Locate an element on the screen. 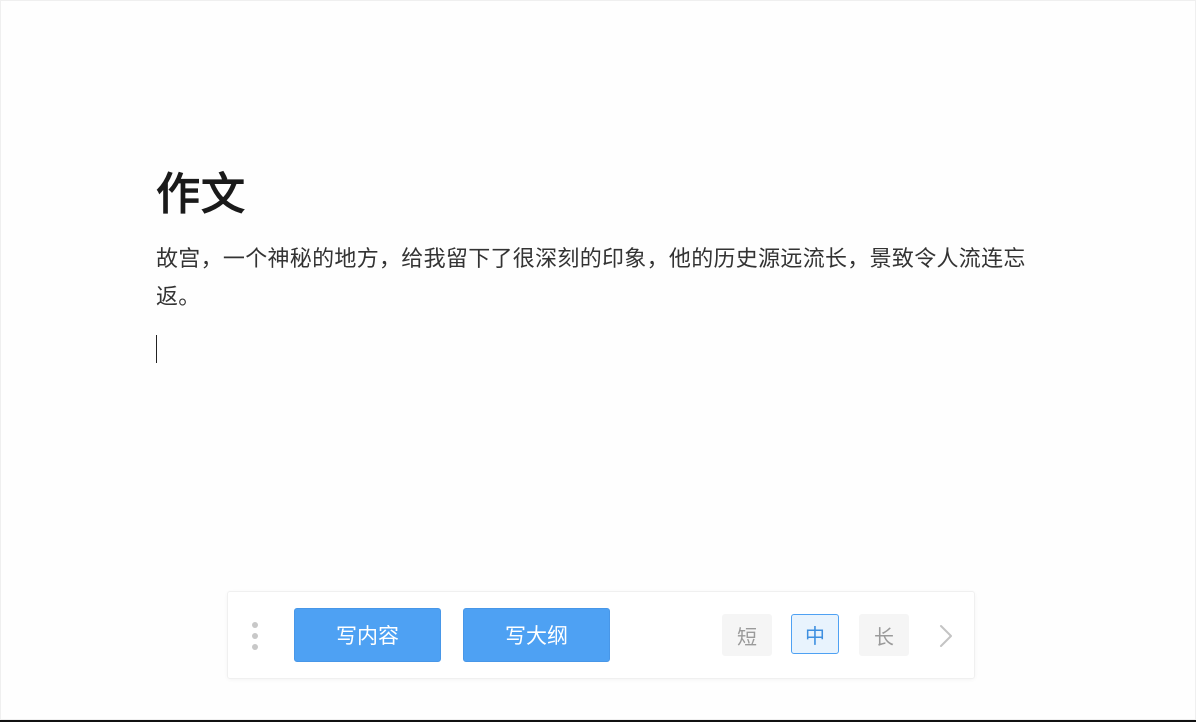  drag-handle-icon is located at coordinates (255, 636).